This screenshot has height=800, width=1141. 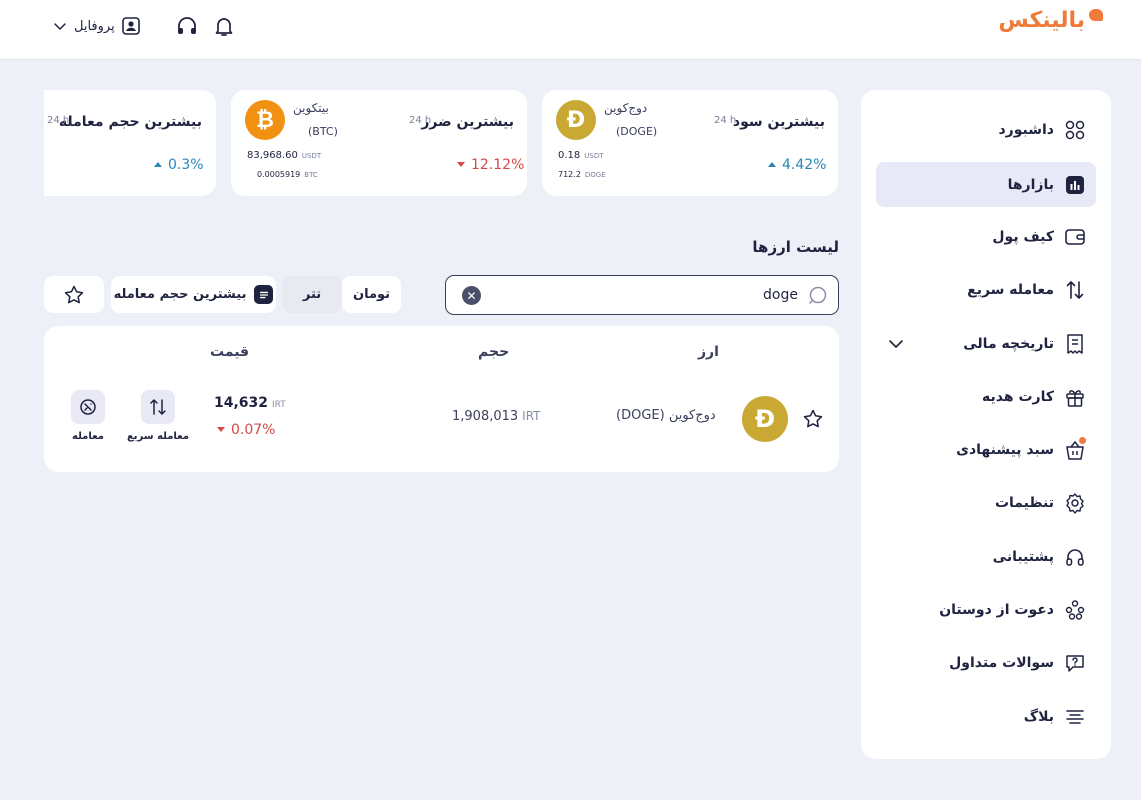 I want to click on volume-value: 1,908,013 IRT, so click(x=496, y=416).